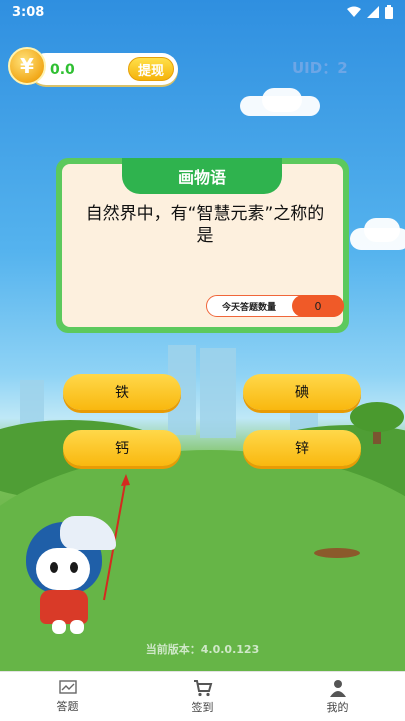  Describe the element at coordinates (64, 607) in the screenshot. I see `mascot-body` at that location.